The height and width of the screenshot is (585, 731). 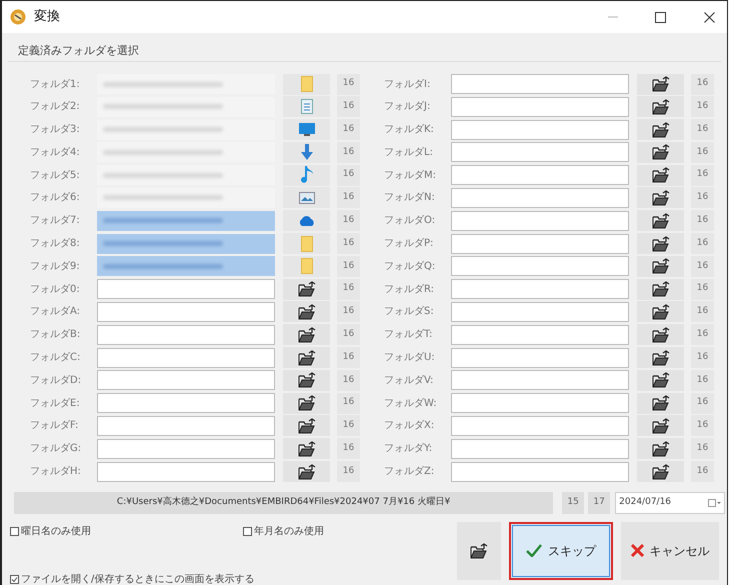 What do you see at coordinates (479, 551) in the screenshot?
I see `open-folder-button` at bounding box center [479, 551].